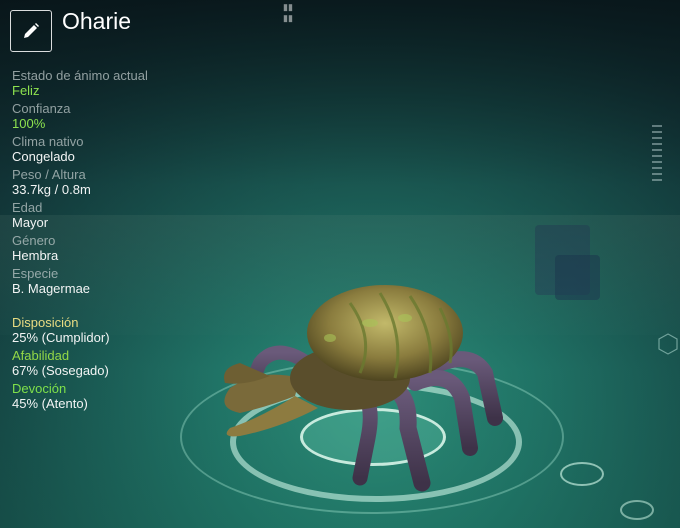 The height and width of the screenshot is (528, 680). Describe the element at coordinates (668, 344) in the screenshot. I see `hex-outline-icon` at that location.